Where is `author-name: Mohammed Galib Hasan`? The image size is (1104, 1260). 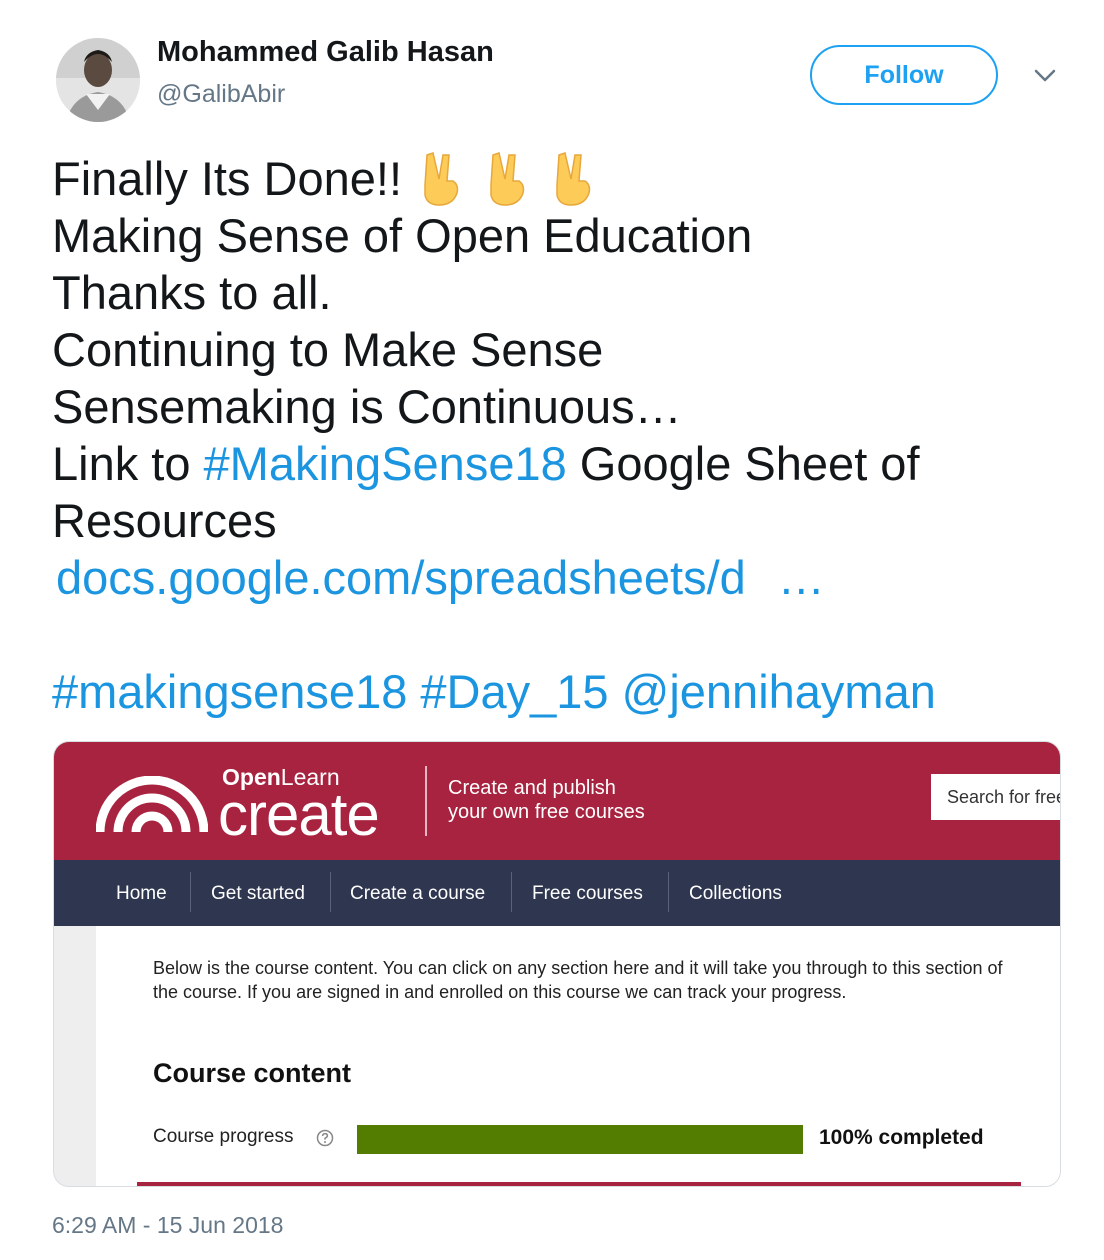 author-name: Mohammed Galib Hasan is located at coordinates (325, 52).